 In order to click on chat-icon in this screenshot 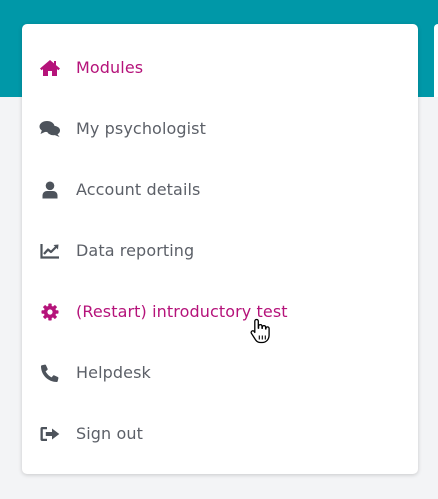, I will do `click(50, 129)`.